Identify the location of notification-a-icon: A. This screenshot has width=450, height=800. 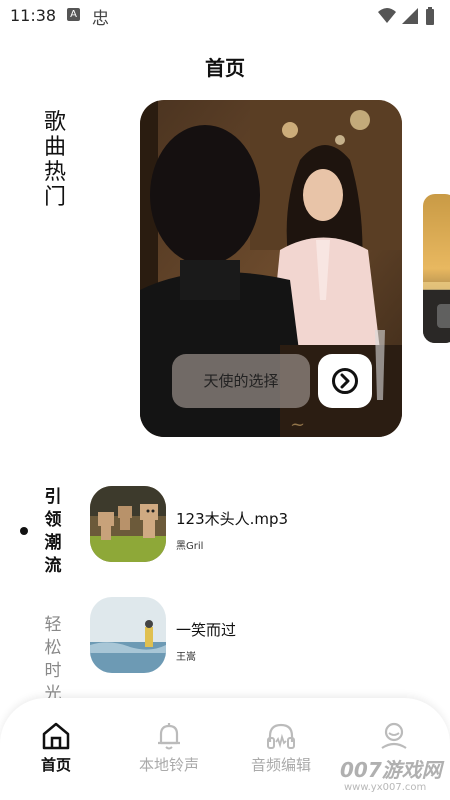
(73, 14).